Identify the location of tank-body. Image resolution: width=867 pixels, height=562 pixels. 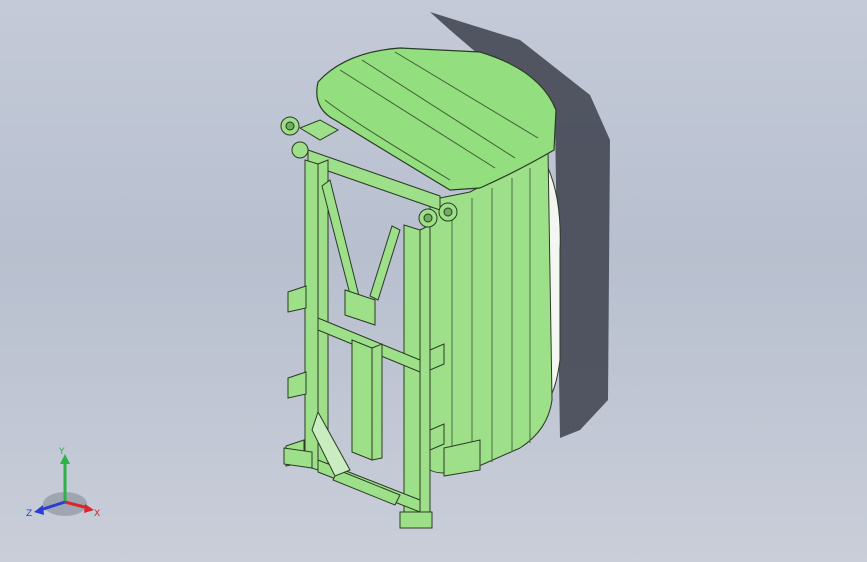
(491, 311).